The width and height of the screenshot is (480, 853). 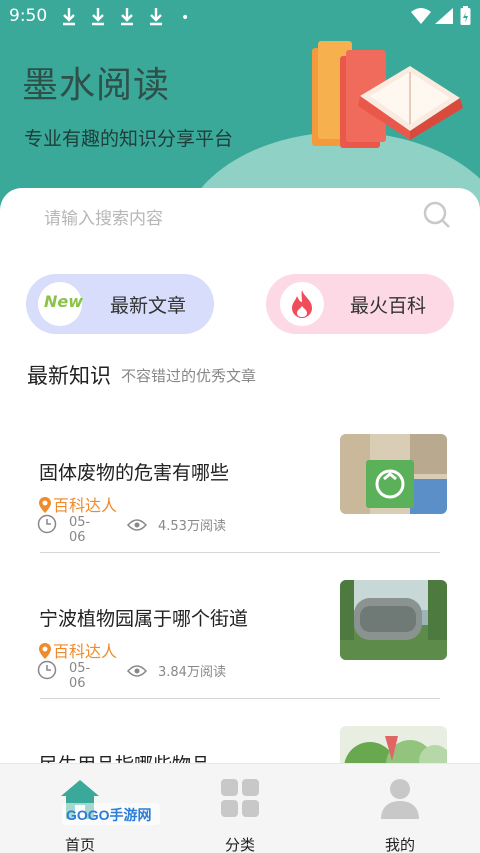 What do you see at coordinates (388, 306) in the screenshot?
I see `hottest-wiki-label: 最火百科` at bounding box center [388, 306].